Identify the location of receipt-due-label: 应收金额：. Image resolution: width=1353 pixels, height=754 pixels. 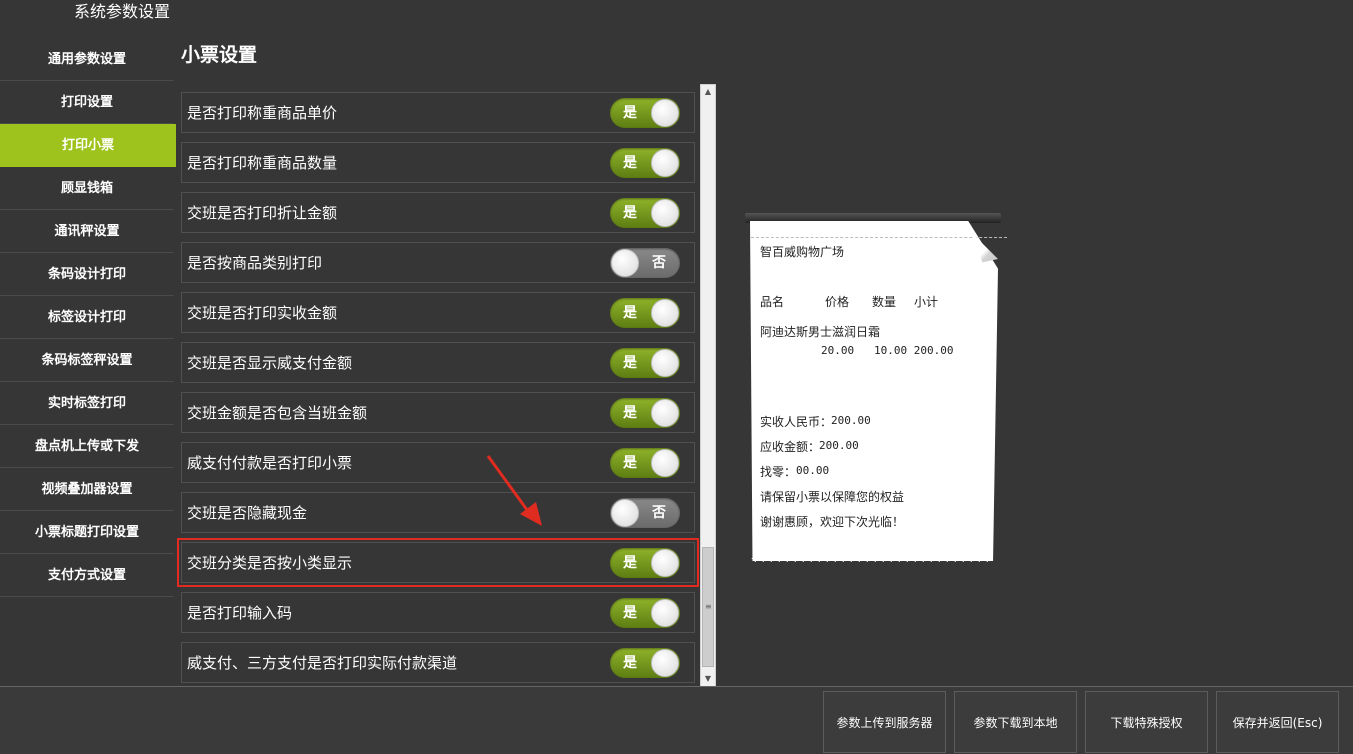
(790, 447).